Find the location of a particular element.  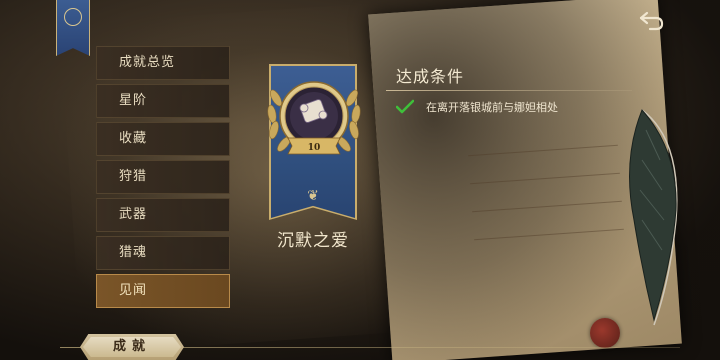

condition-text: 在离开落银城前与娜妲相处 is located at coordinates (492, 107).